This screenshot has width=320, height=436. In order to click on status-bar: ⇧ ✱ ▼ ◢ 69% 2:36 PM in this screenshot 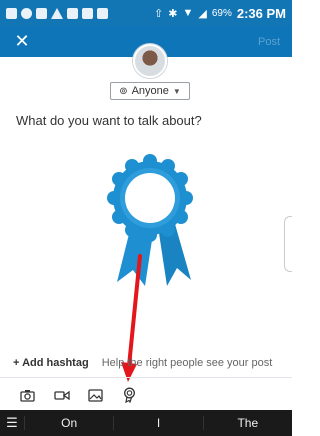, I will do `click(146, 13)`.